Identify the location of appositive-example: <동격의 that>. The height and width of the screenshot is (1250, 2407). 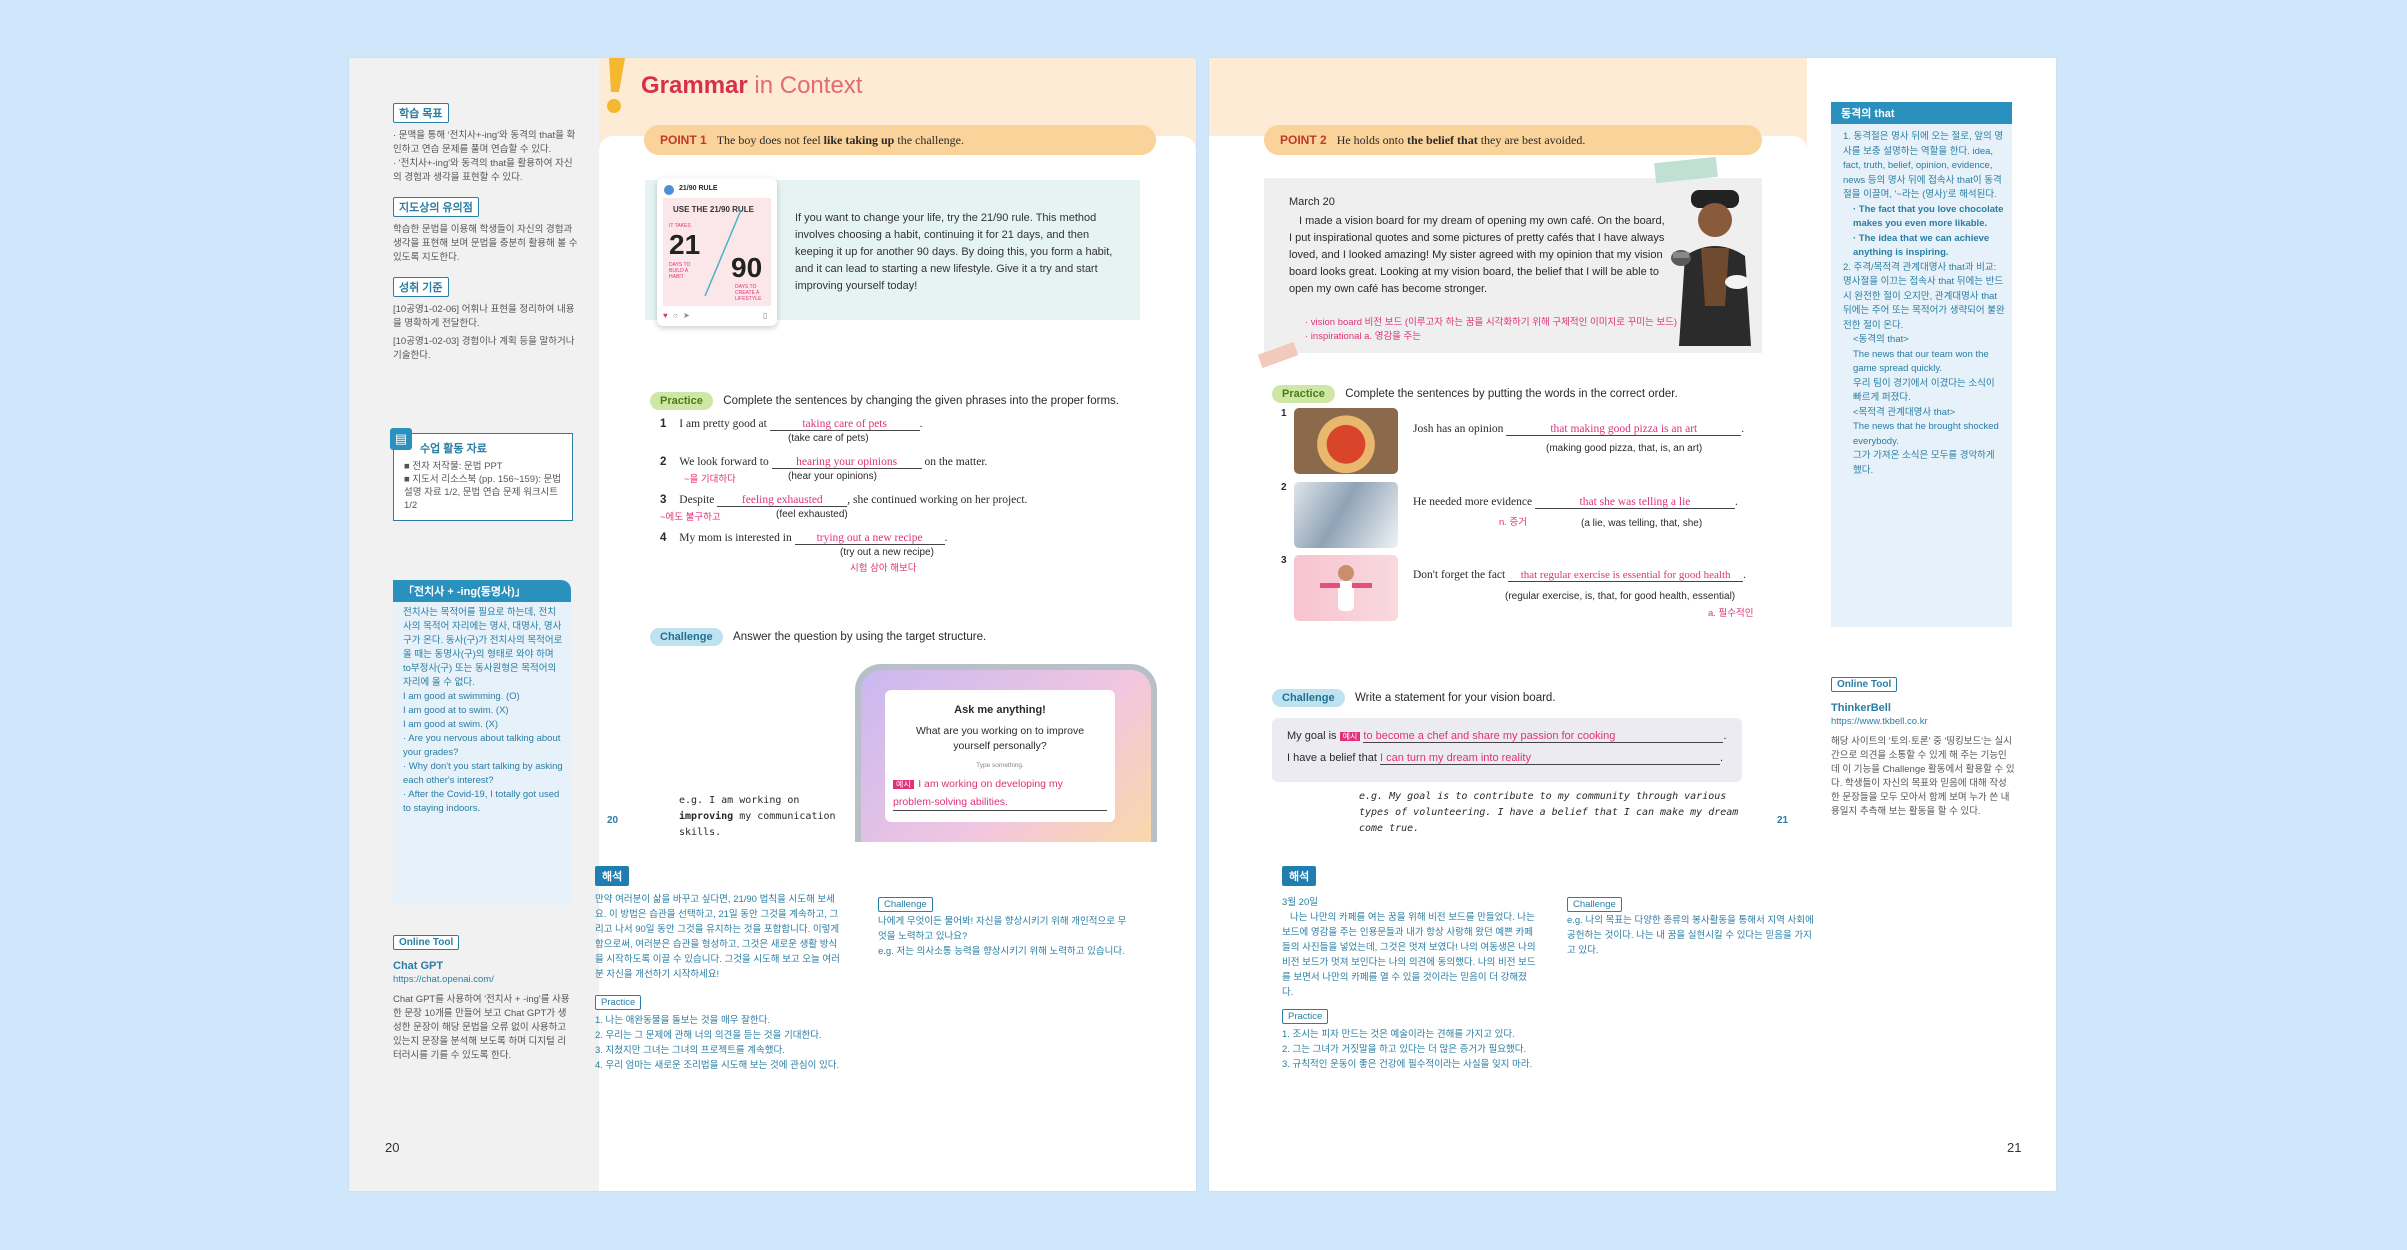
(1881, 339).